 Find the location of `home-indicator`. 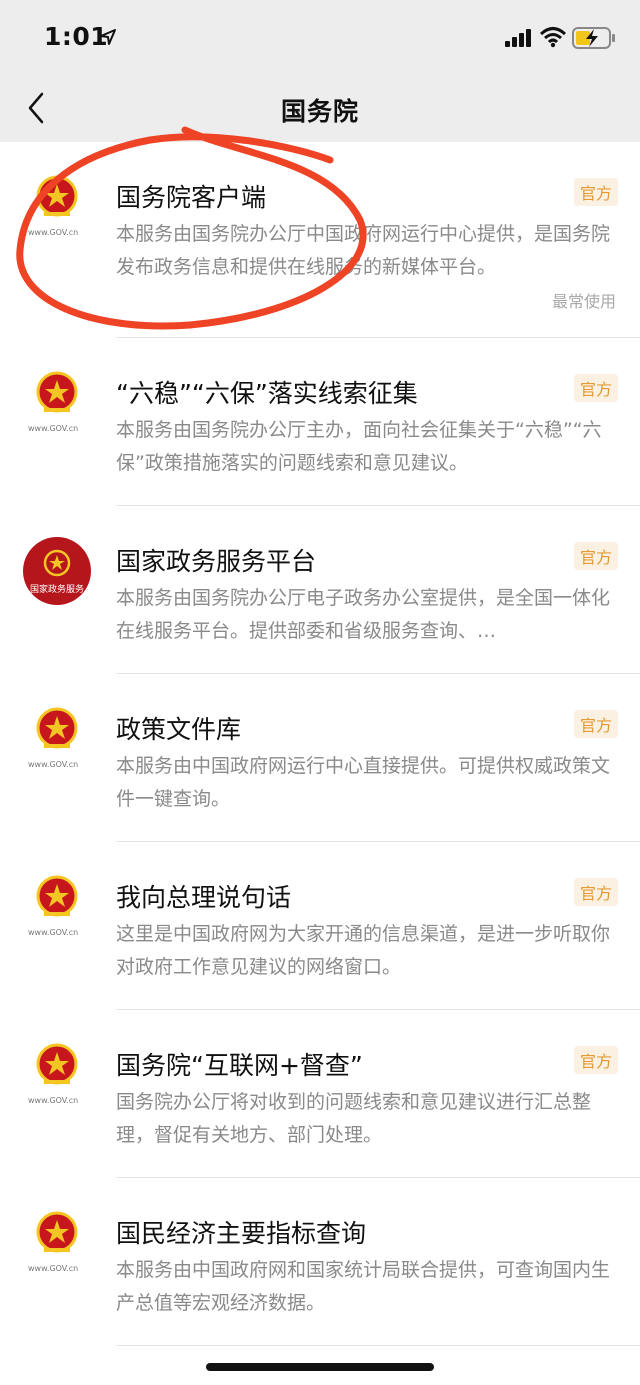

home-indicator is located at coordinates (320, 1367).